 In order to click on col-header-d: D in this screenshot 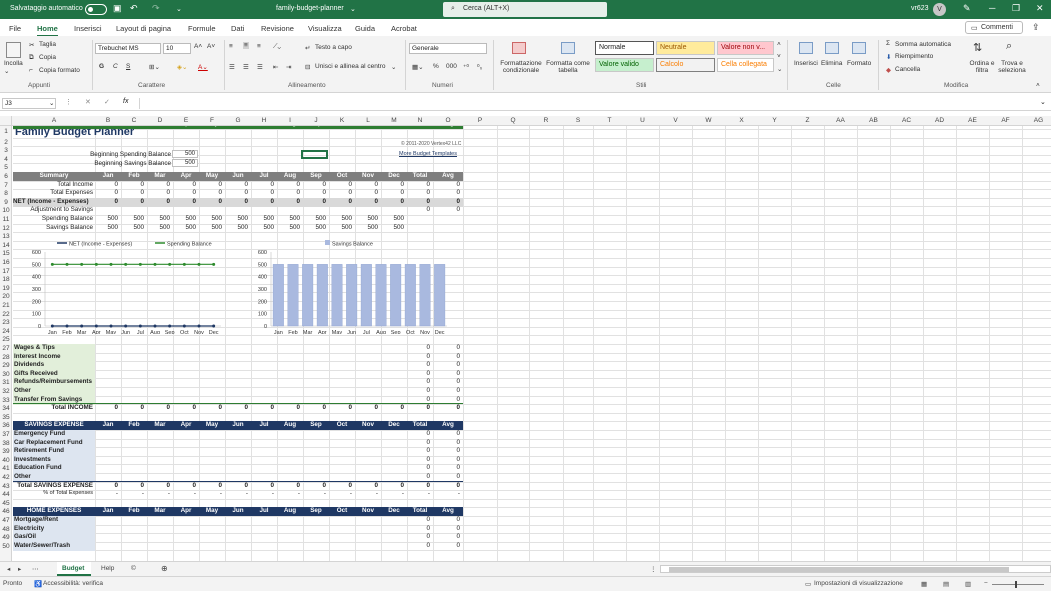, I will do `click(160, 120)`.